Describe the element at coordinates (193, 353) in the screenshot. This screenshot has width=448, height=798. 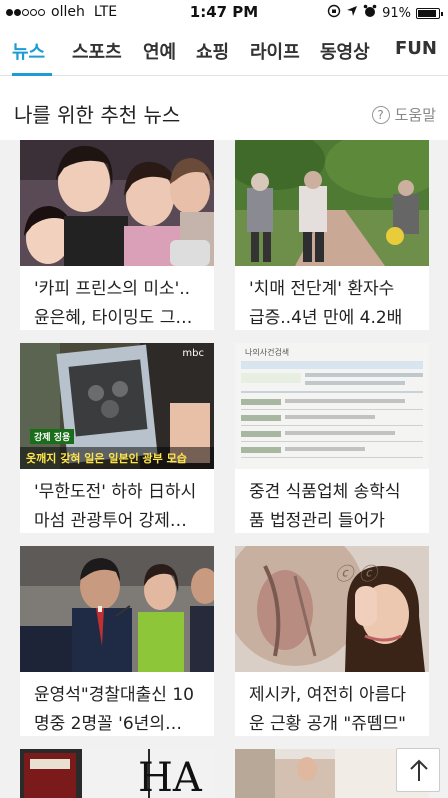
I see `broadcaster-logo: mbc` at that location.